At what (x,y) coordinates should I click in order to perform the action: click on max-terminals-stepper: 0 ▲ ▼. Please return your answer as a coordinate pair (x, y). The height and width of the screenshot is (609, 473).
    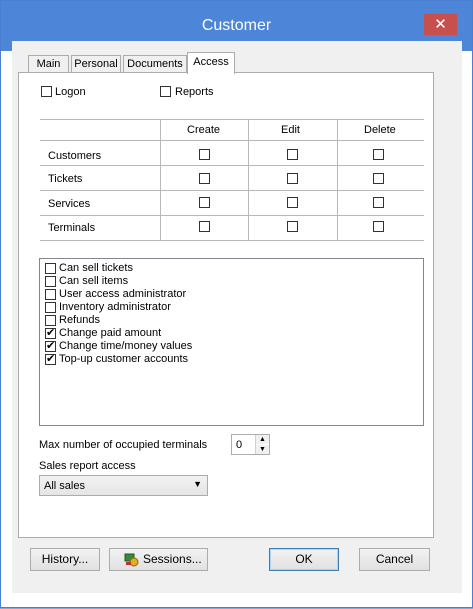
    Looking at the image, I should click on (250, 444).